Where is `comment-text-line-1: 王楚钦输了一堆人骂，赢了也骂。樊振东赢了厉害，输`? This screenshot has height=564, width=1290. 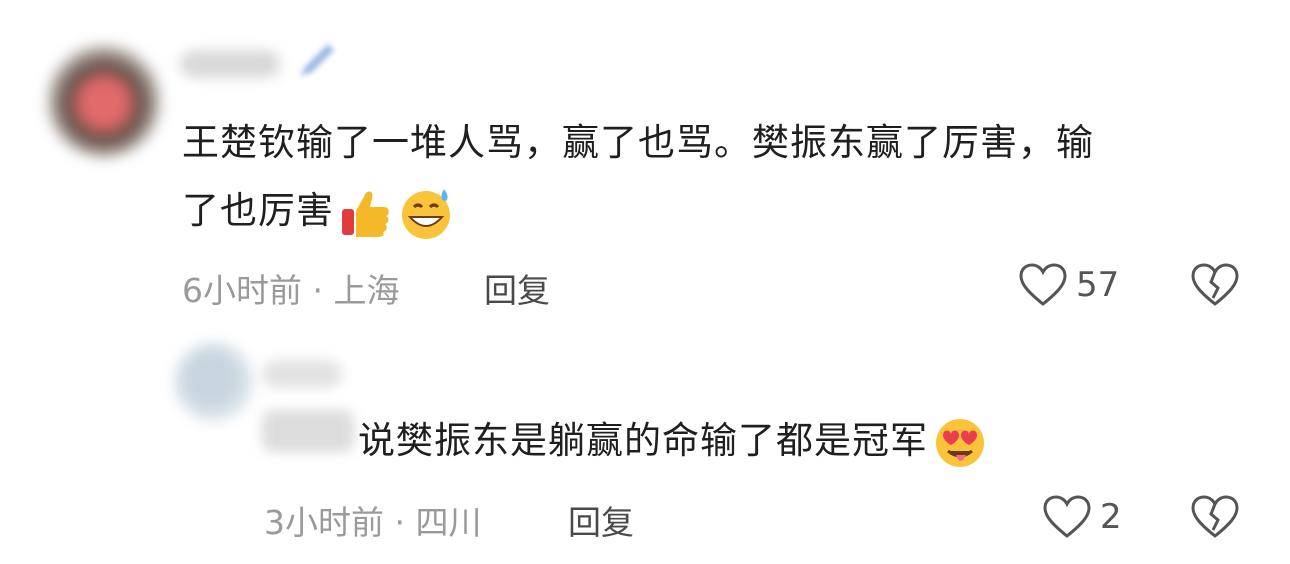
comment-text-line-1: 王楚钦输了一堆人骂，赢了也骂。樊振东赢了厉害，输 is located at coordinates (638, 142).